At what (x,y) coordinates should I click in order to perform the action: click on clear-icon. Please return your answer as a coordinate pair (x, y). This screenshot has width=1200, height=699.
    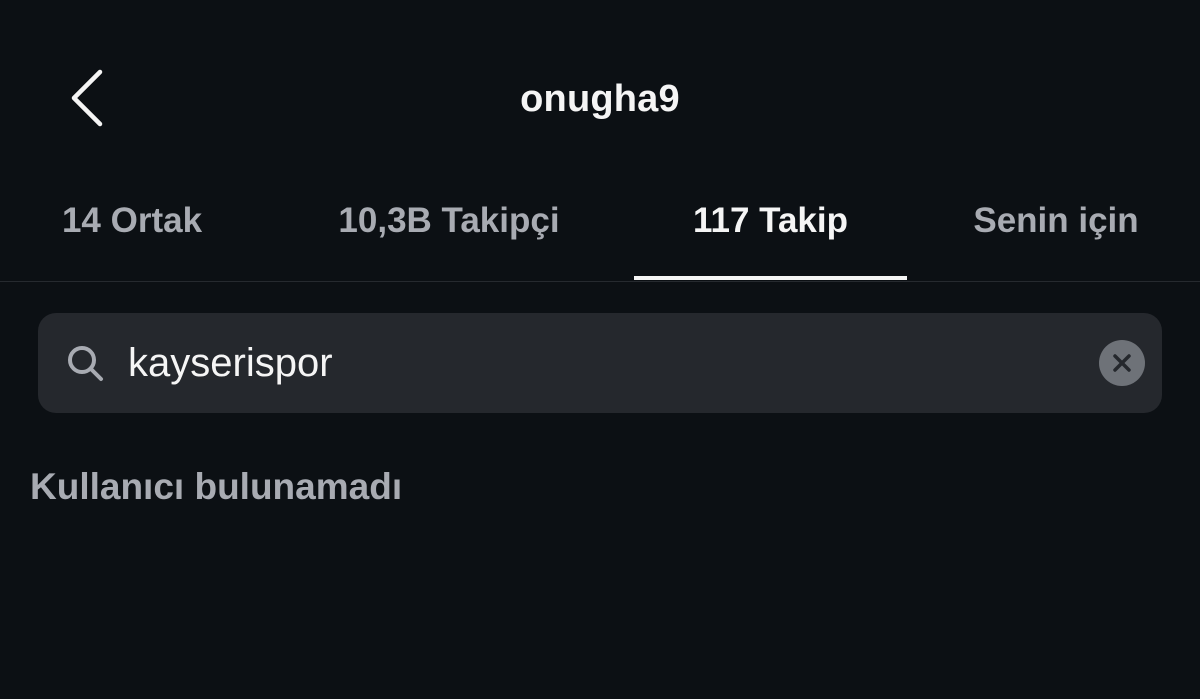
    Looking at the image, I should click on (1122, 363).